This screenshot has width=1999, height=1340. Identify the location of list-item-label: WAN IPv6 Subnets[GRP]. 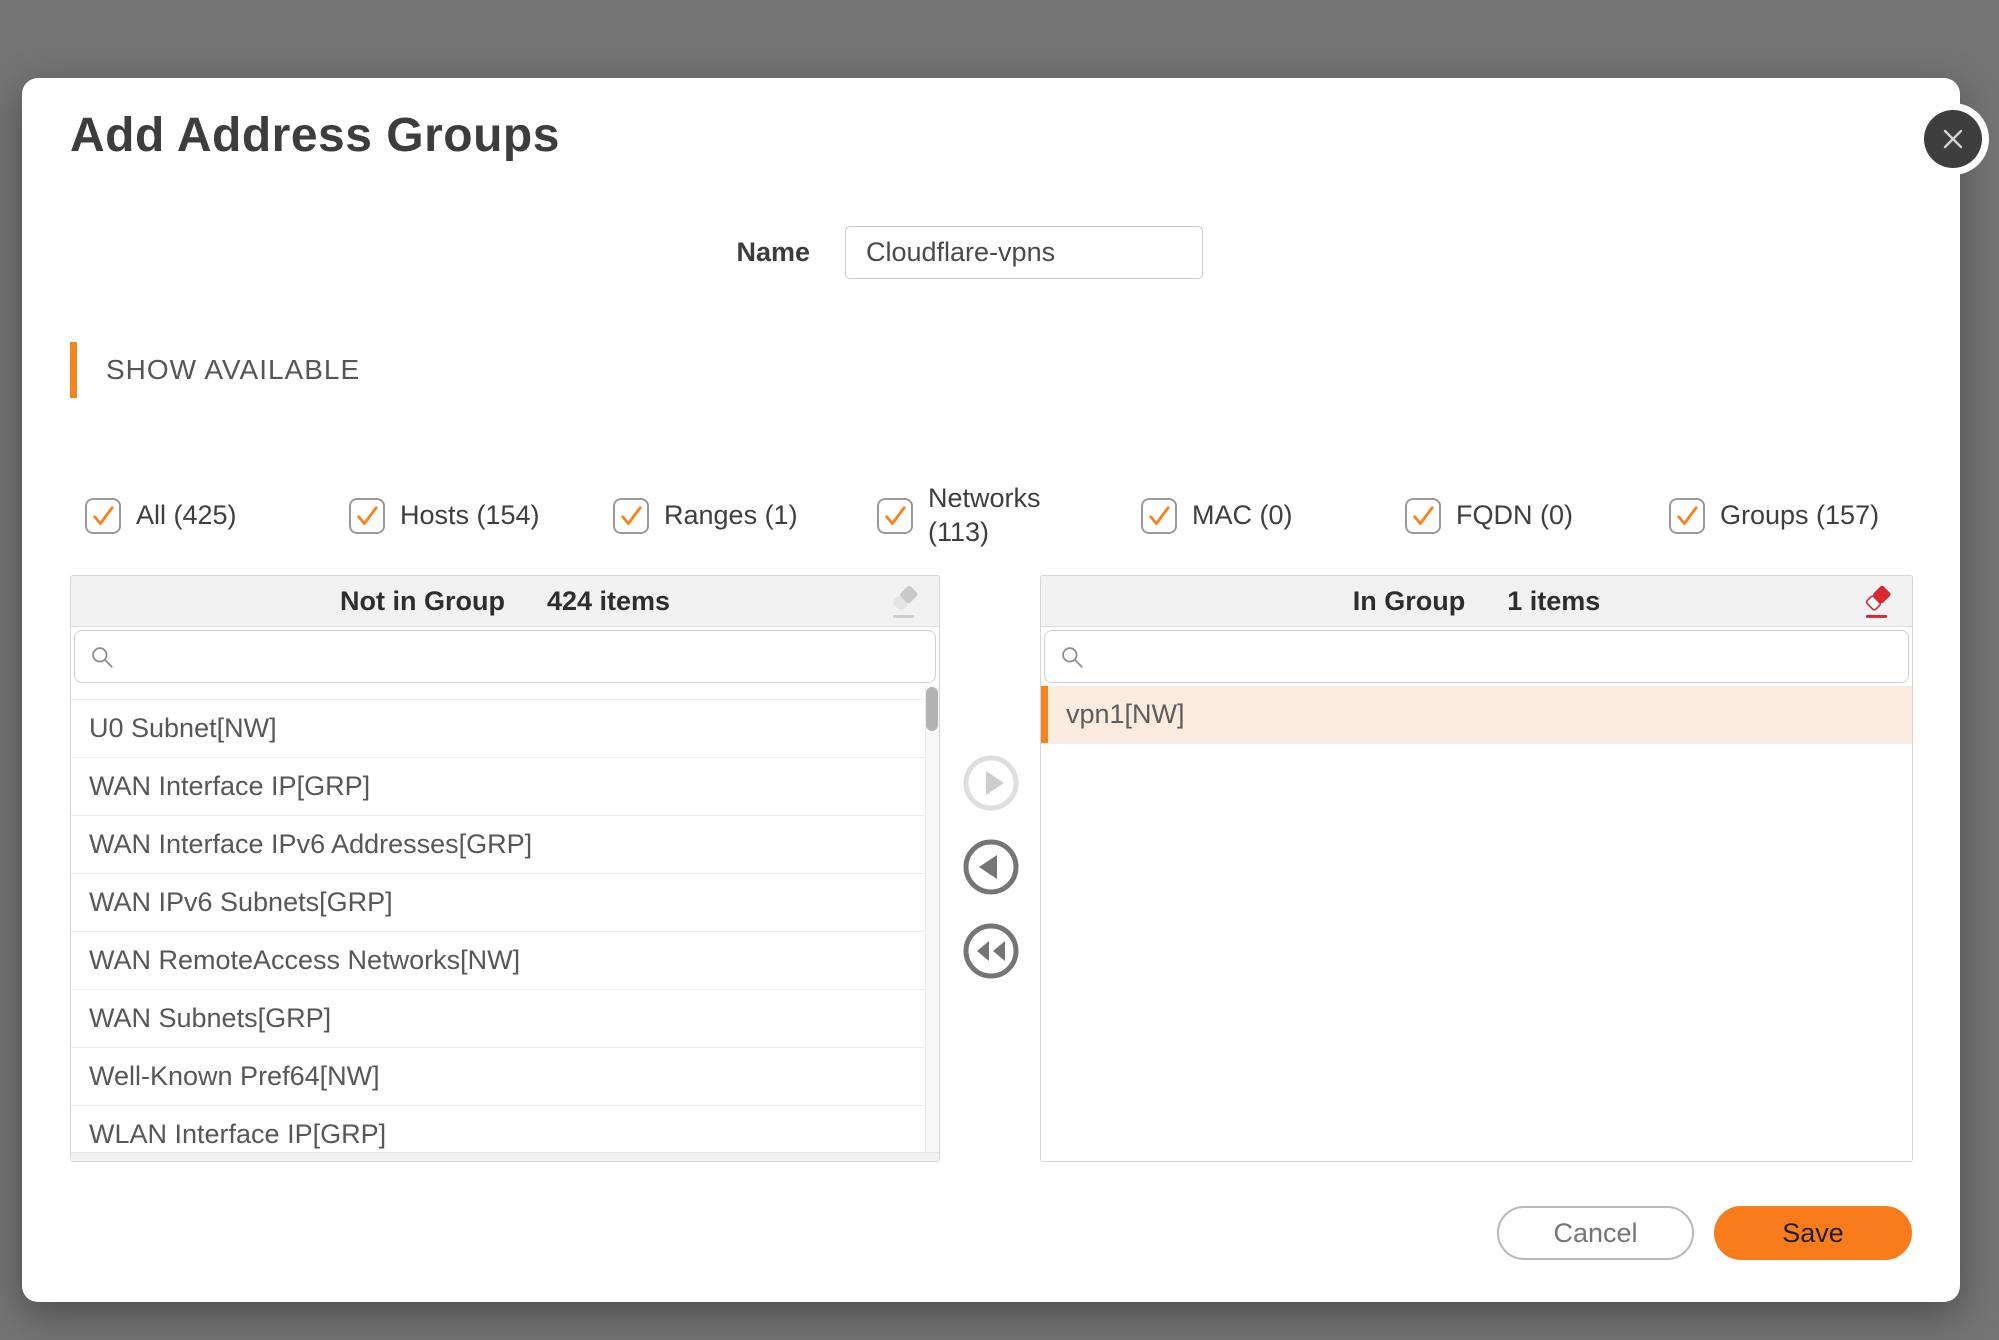
(241, 902).